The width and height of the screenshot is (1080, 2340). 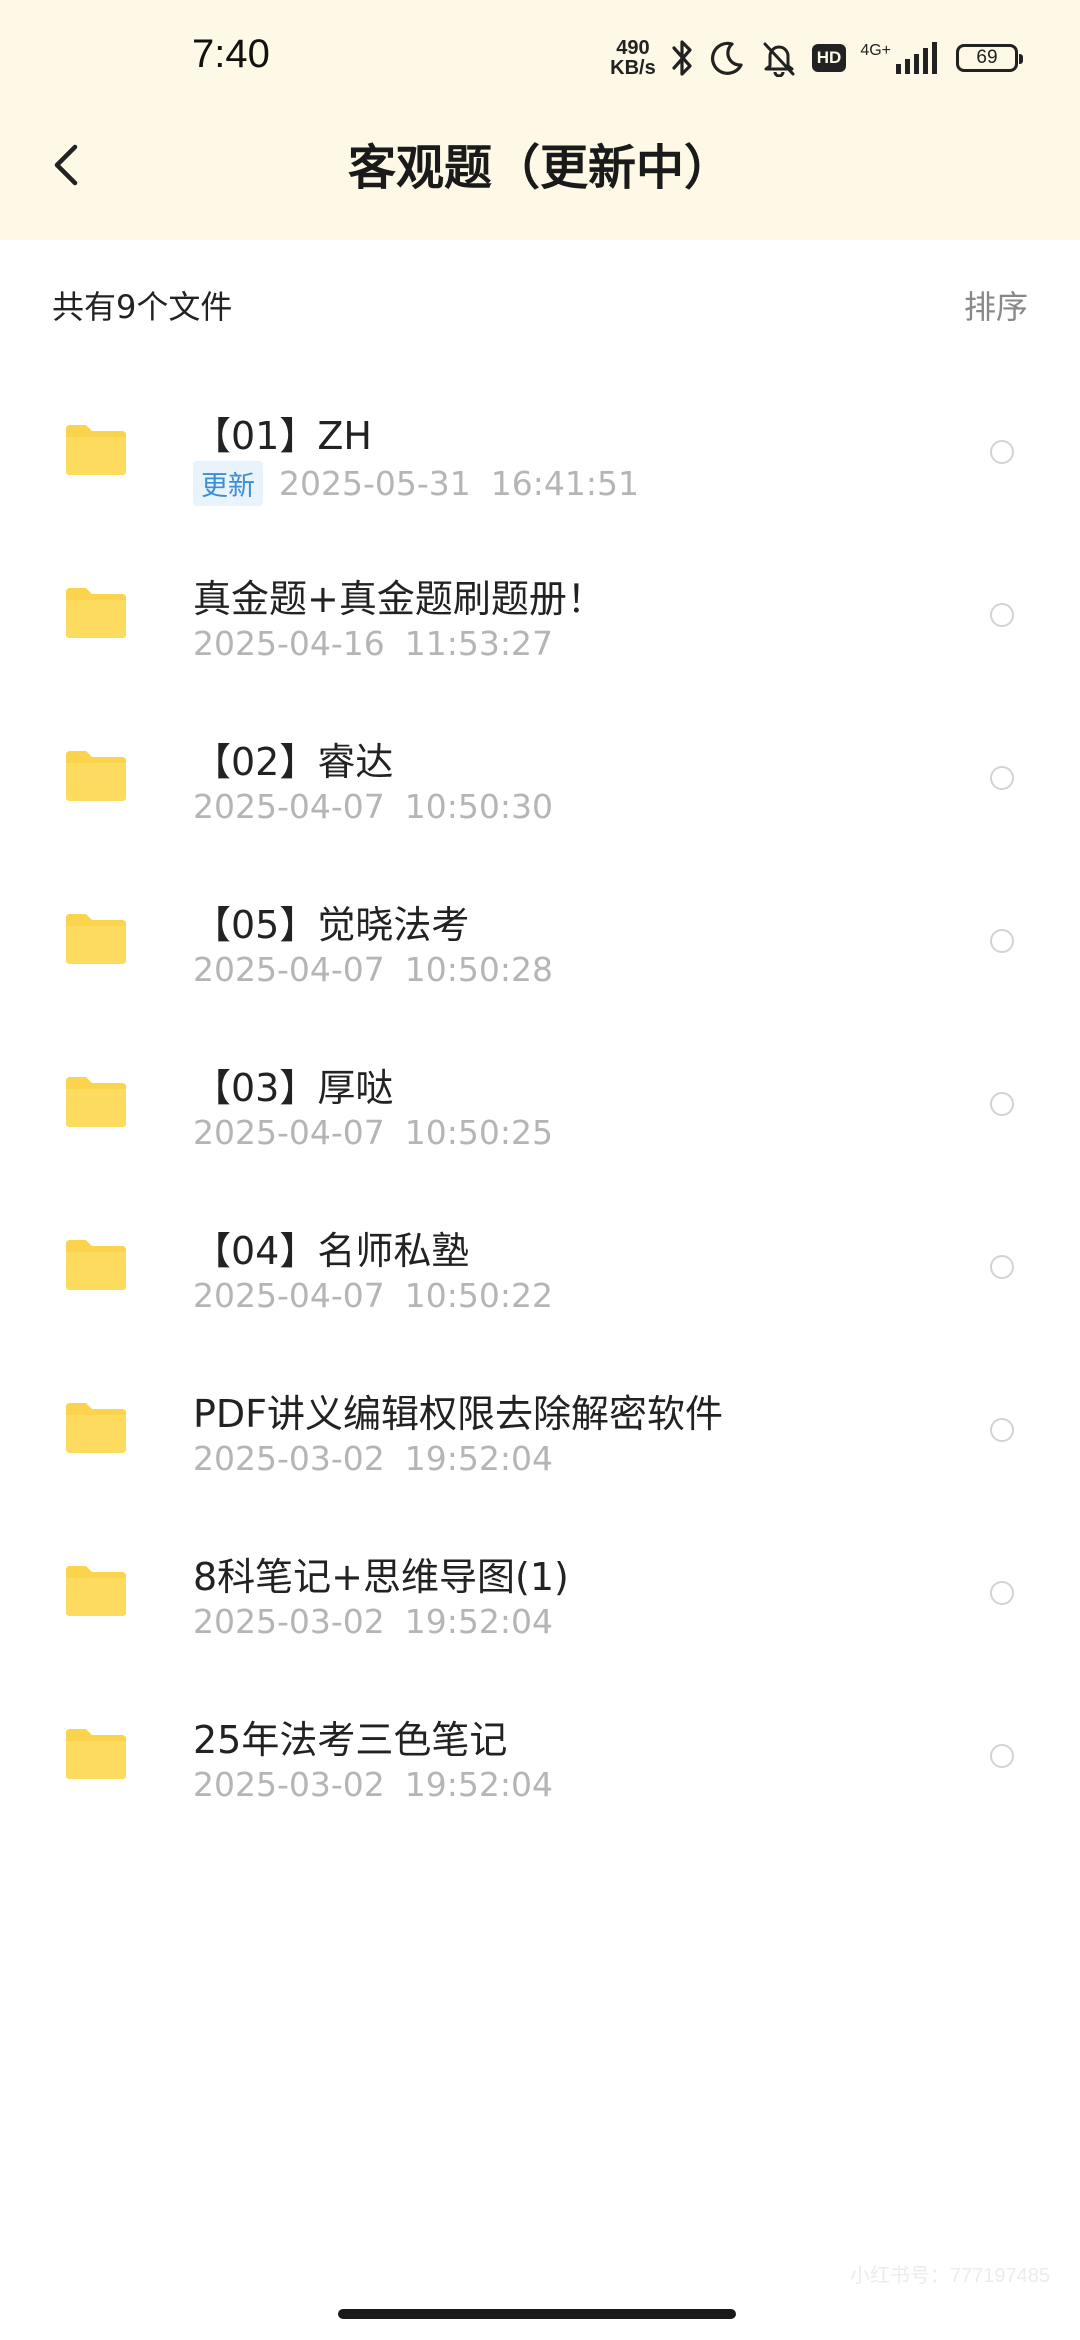 What do you see at coordinates (540, 940) in the screenshot?
I see `file-item: 【05】觉晓法考 2025-04-07 10:50:28` at bounding box center [540, 940].